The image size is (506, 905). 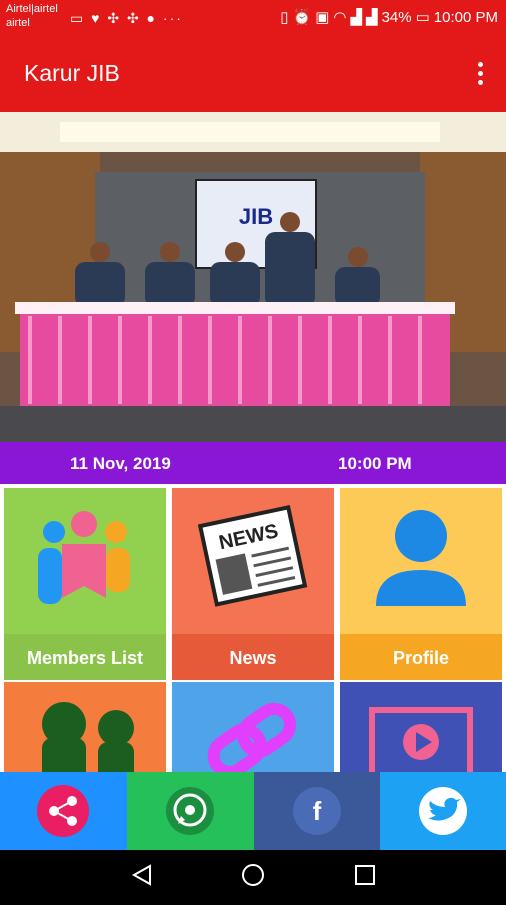 I want to click on recents-icon, so click(x=365, y=875).